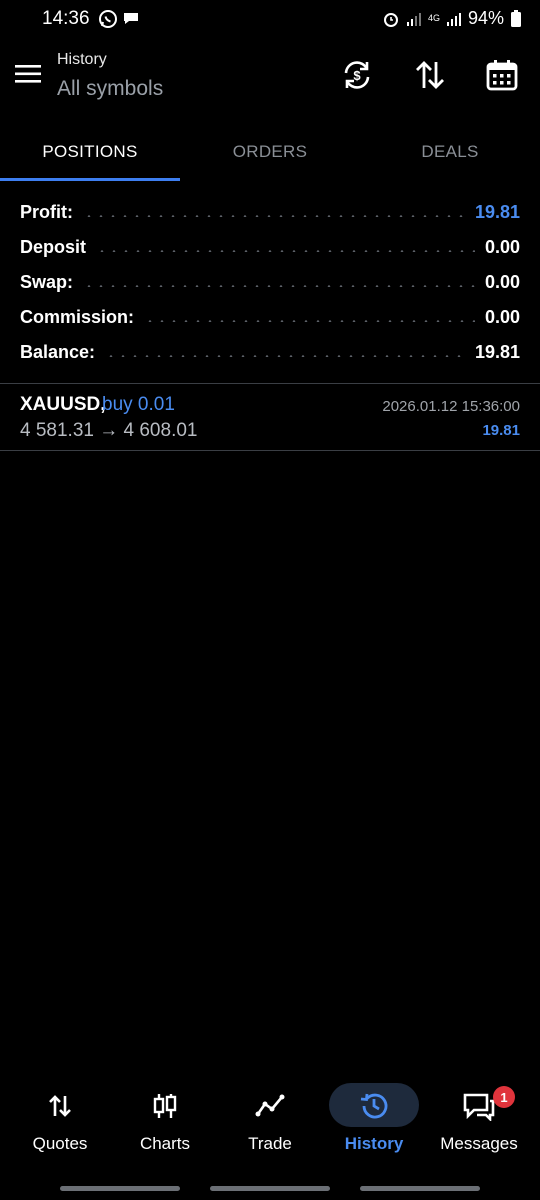  What do you see at coordinates (165, 1143) in the screenshot?
I see `nav-label: Charts` at bounding box center [165, 1143].